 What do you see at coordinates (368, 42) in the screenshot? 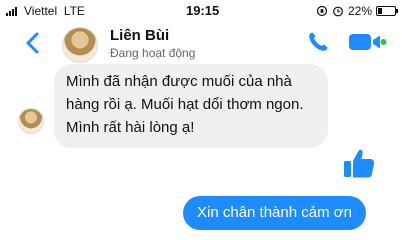
I see `video-camera-icon` at bounding box center [368, 42].